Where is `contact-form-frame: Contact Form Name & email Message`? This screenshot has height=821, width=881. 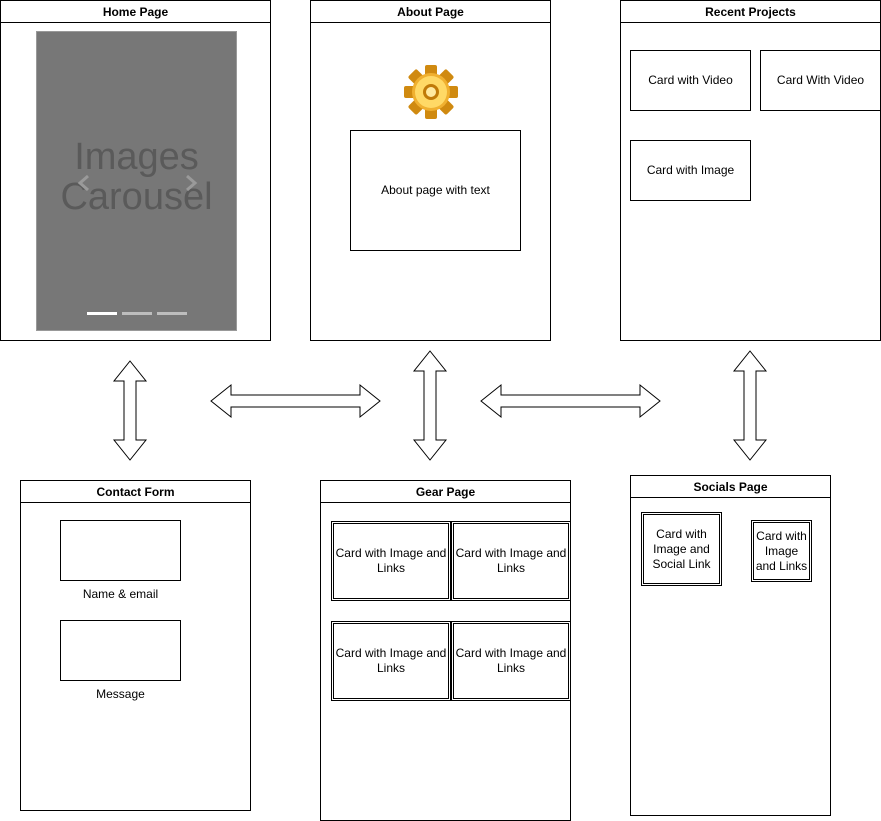
contact-form-frame: Contact Form Name & email Message is located at coordinates (135, 645).